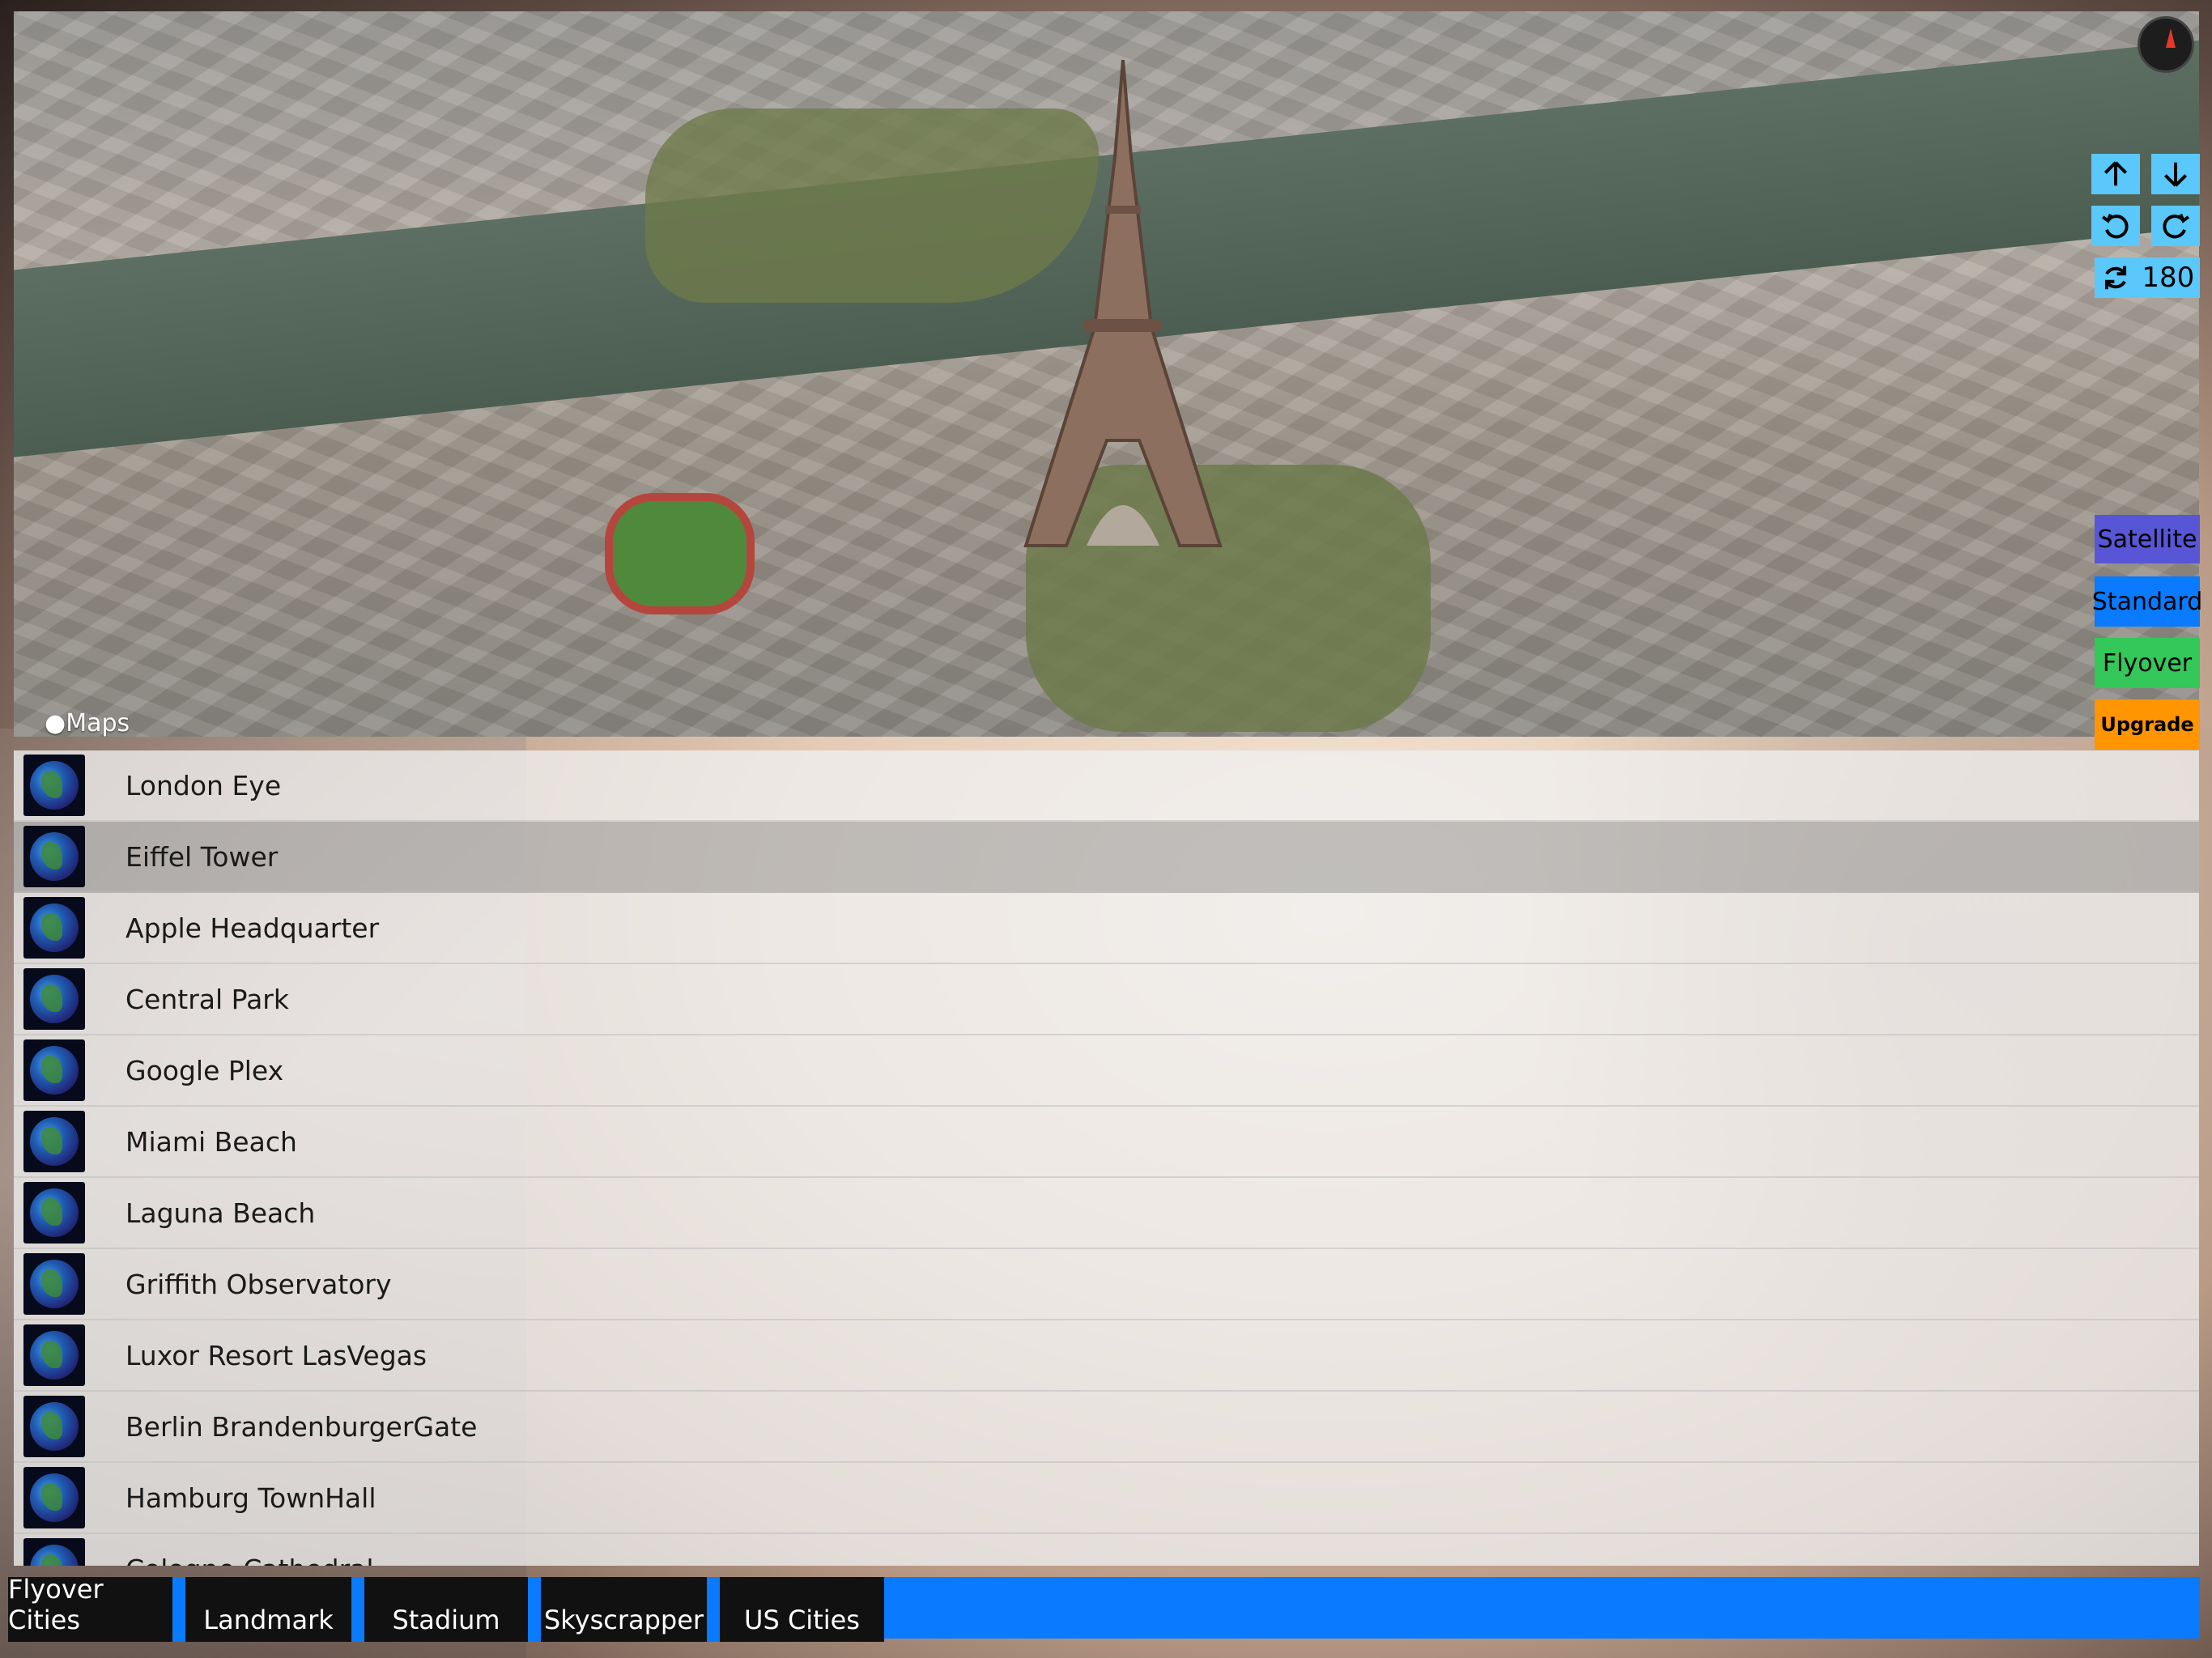 This screenshot has width=2212, height=1658. I want to click on eiffel-tower-icon, so click(1123, 303).